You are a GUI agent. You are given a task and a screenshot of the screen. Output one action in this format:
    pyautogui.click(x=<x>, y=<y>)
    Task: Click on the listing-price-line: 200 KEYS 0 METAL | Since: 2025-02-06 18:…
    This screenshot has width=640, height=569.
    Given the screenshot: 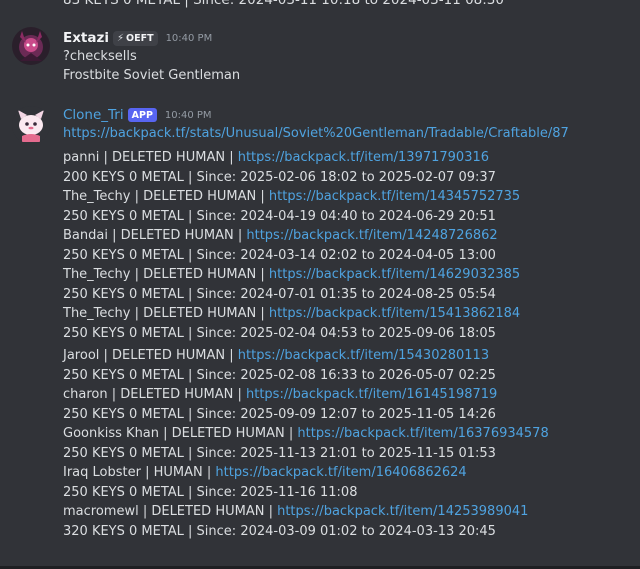 What is the action you would take?
    pyautogui.click(x=279, y=177)
    